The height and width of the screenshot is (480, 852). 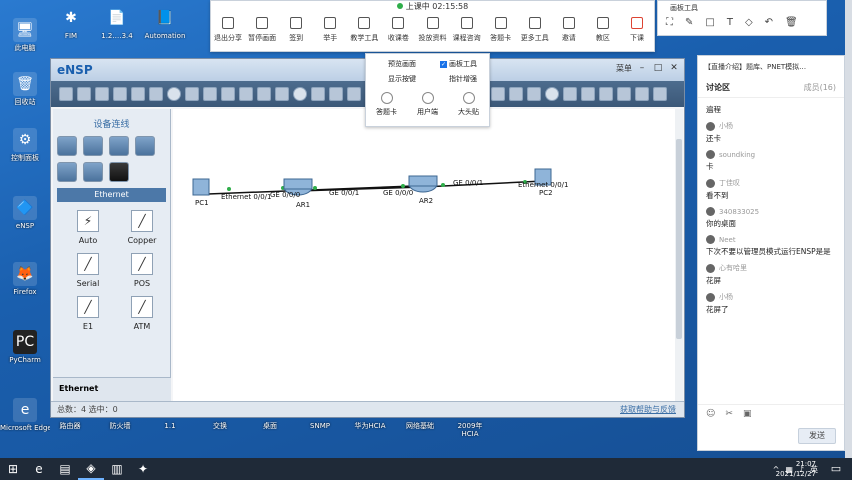 I want to click on ensp-taskbar-icon: ◈, so click(x=91, y=469).